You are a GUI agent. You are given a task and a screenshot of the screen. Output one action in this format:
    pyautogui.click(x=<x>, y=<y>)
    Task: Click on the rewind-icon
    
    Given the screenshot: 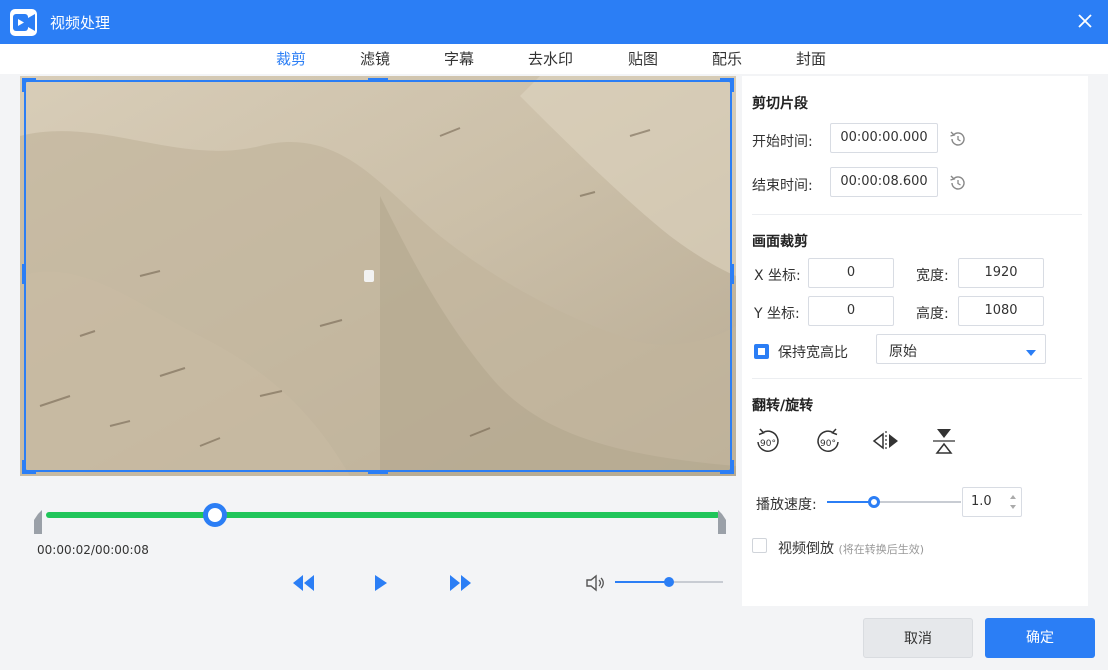 What is the action you would take?
    pyautogui.click(x=303, y=585)
    